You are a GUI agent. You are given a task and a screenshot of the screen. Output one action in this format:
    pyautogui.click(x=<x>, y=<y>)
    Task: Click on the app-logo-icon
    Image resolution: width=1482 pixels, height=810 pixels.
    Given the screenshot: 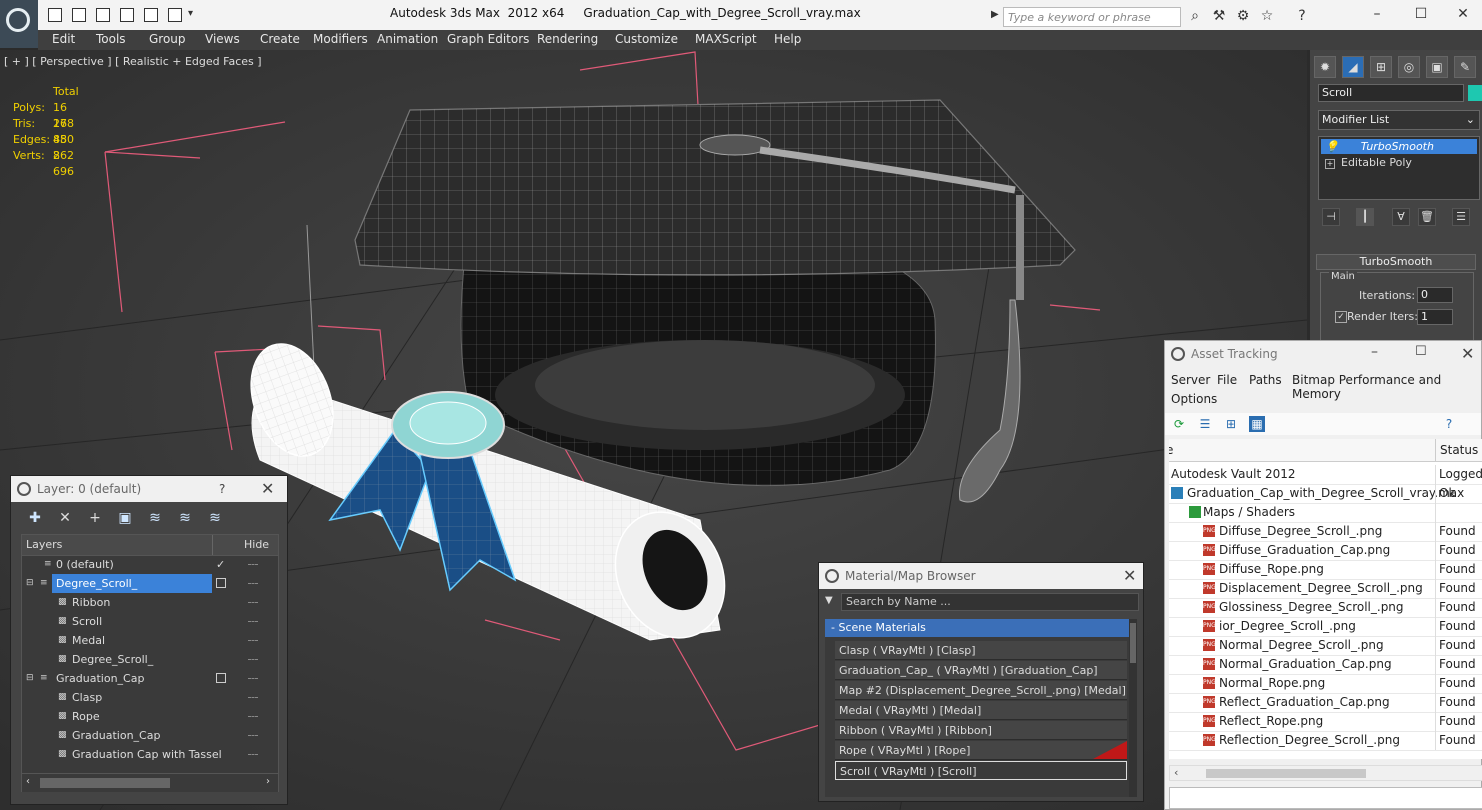 What is the action you would take?
    pyautogui.click(x=19, y=24)
    